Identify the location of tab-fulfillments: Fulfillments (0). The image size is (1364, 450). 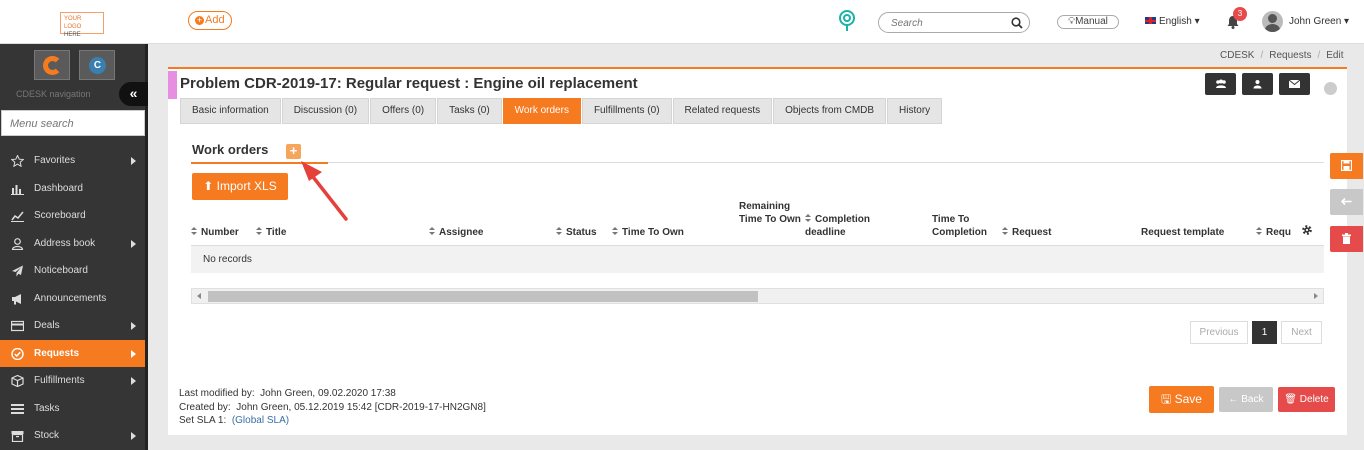
(626, 111).